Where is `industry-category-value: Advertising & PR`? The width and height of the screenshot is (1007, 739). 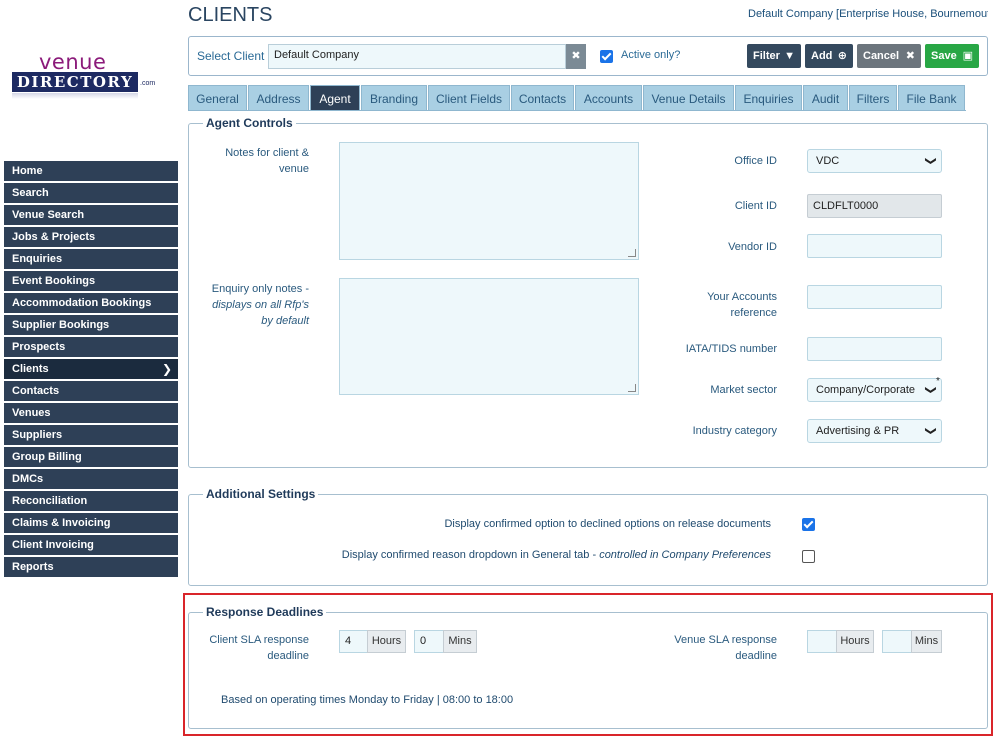 industry-category-value: Advertising & PR is located at coordinates (858, 431).